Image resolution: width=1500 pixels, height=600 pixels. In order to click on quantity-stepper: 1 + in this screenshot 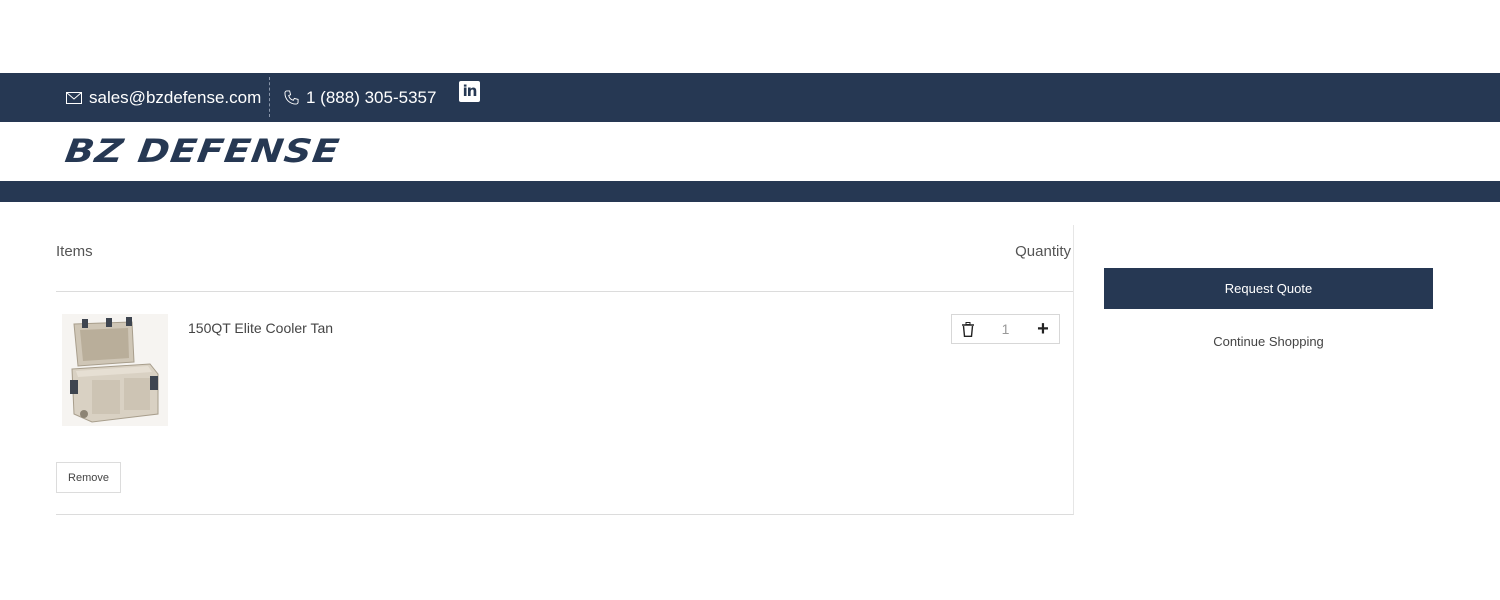, I will do `click(1005, 329)`.